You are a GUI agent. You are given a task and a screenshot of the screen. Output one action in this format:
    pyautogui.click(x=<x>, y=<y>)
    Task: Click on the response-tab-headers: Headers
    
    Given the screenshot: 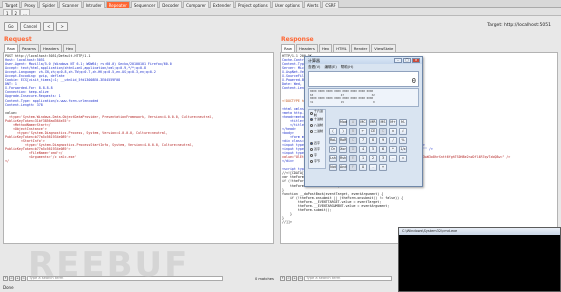 What is the action you would take?
    pyautogui.click(x=307, y=48)
    